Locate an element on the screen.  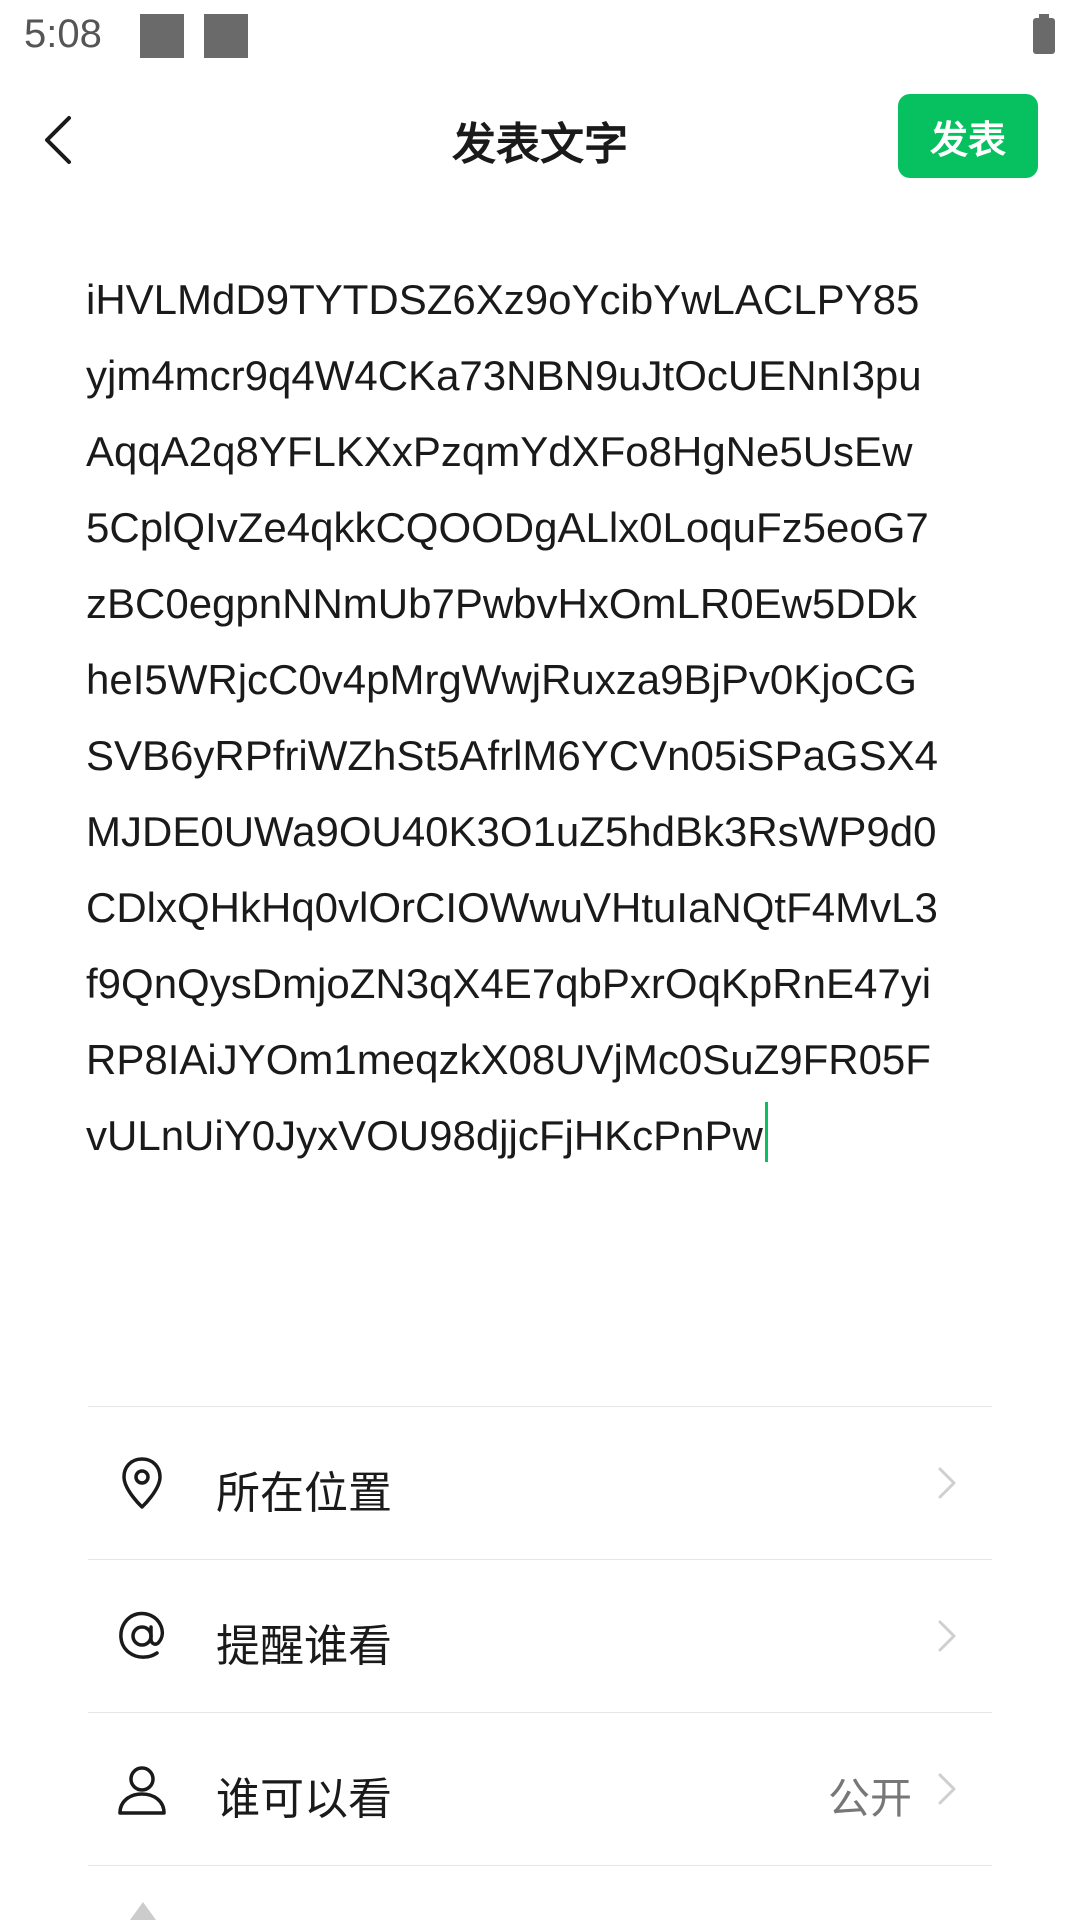
status-bar: 5:08 is located at coordinates (540, 39).